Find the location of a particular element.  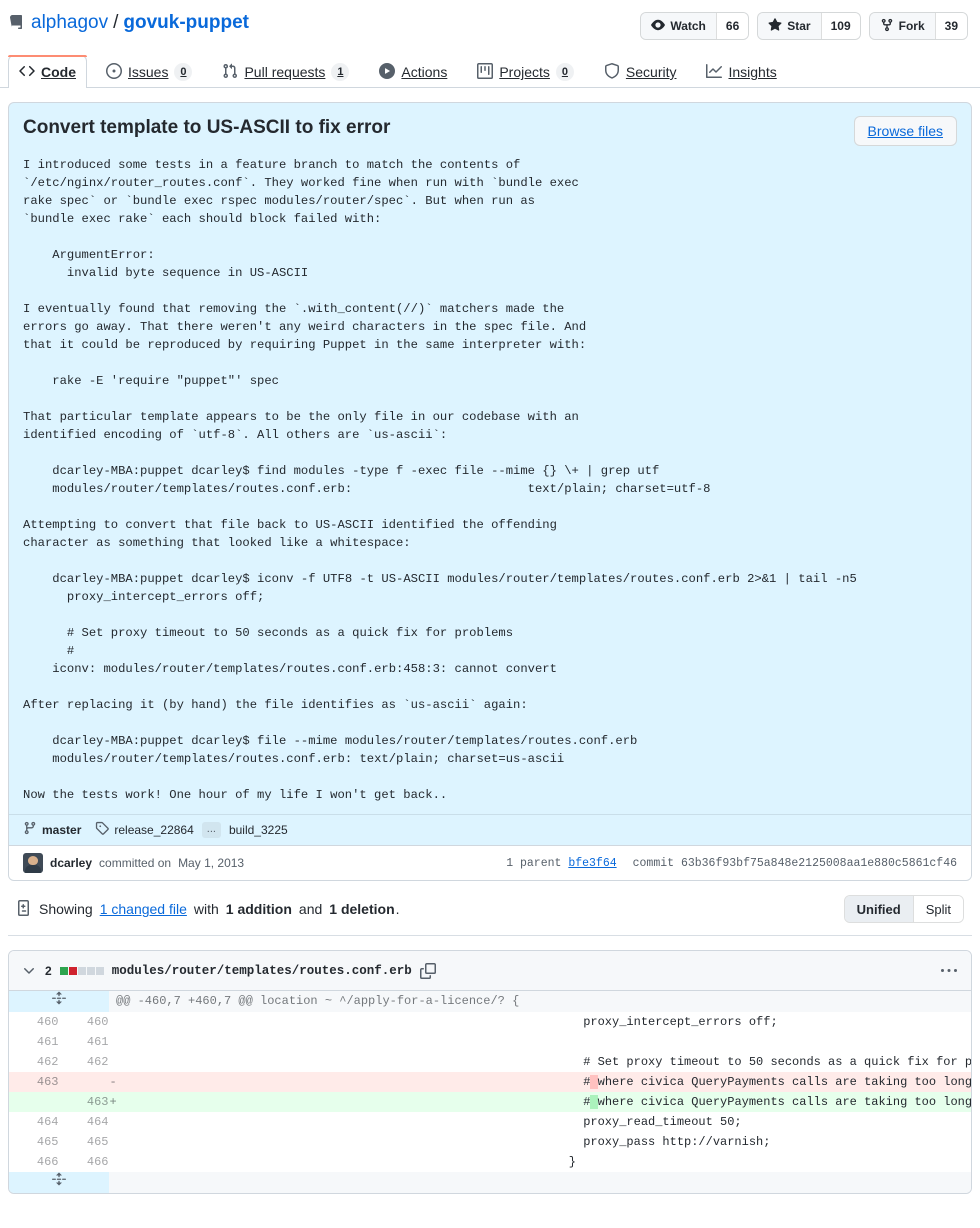

line-number-old: 464 is located at coordinates (34, 1122).